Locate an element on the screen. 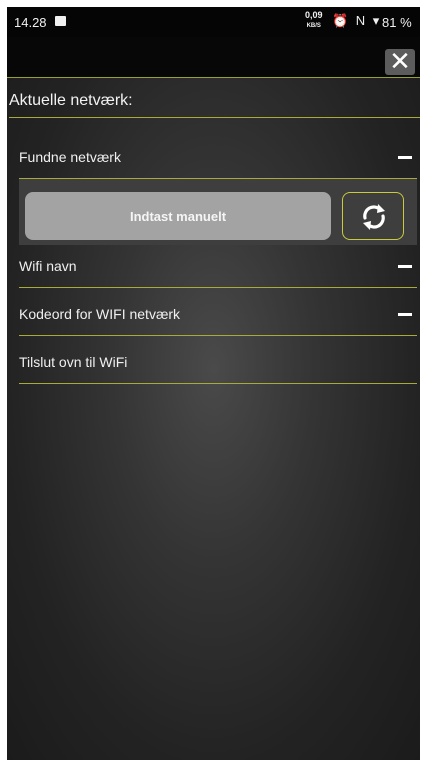 The image size is (427, 760). battery-level: 81 % is located at coordinates (397, 22).